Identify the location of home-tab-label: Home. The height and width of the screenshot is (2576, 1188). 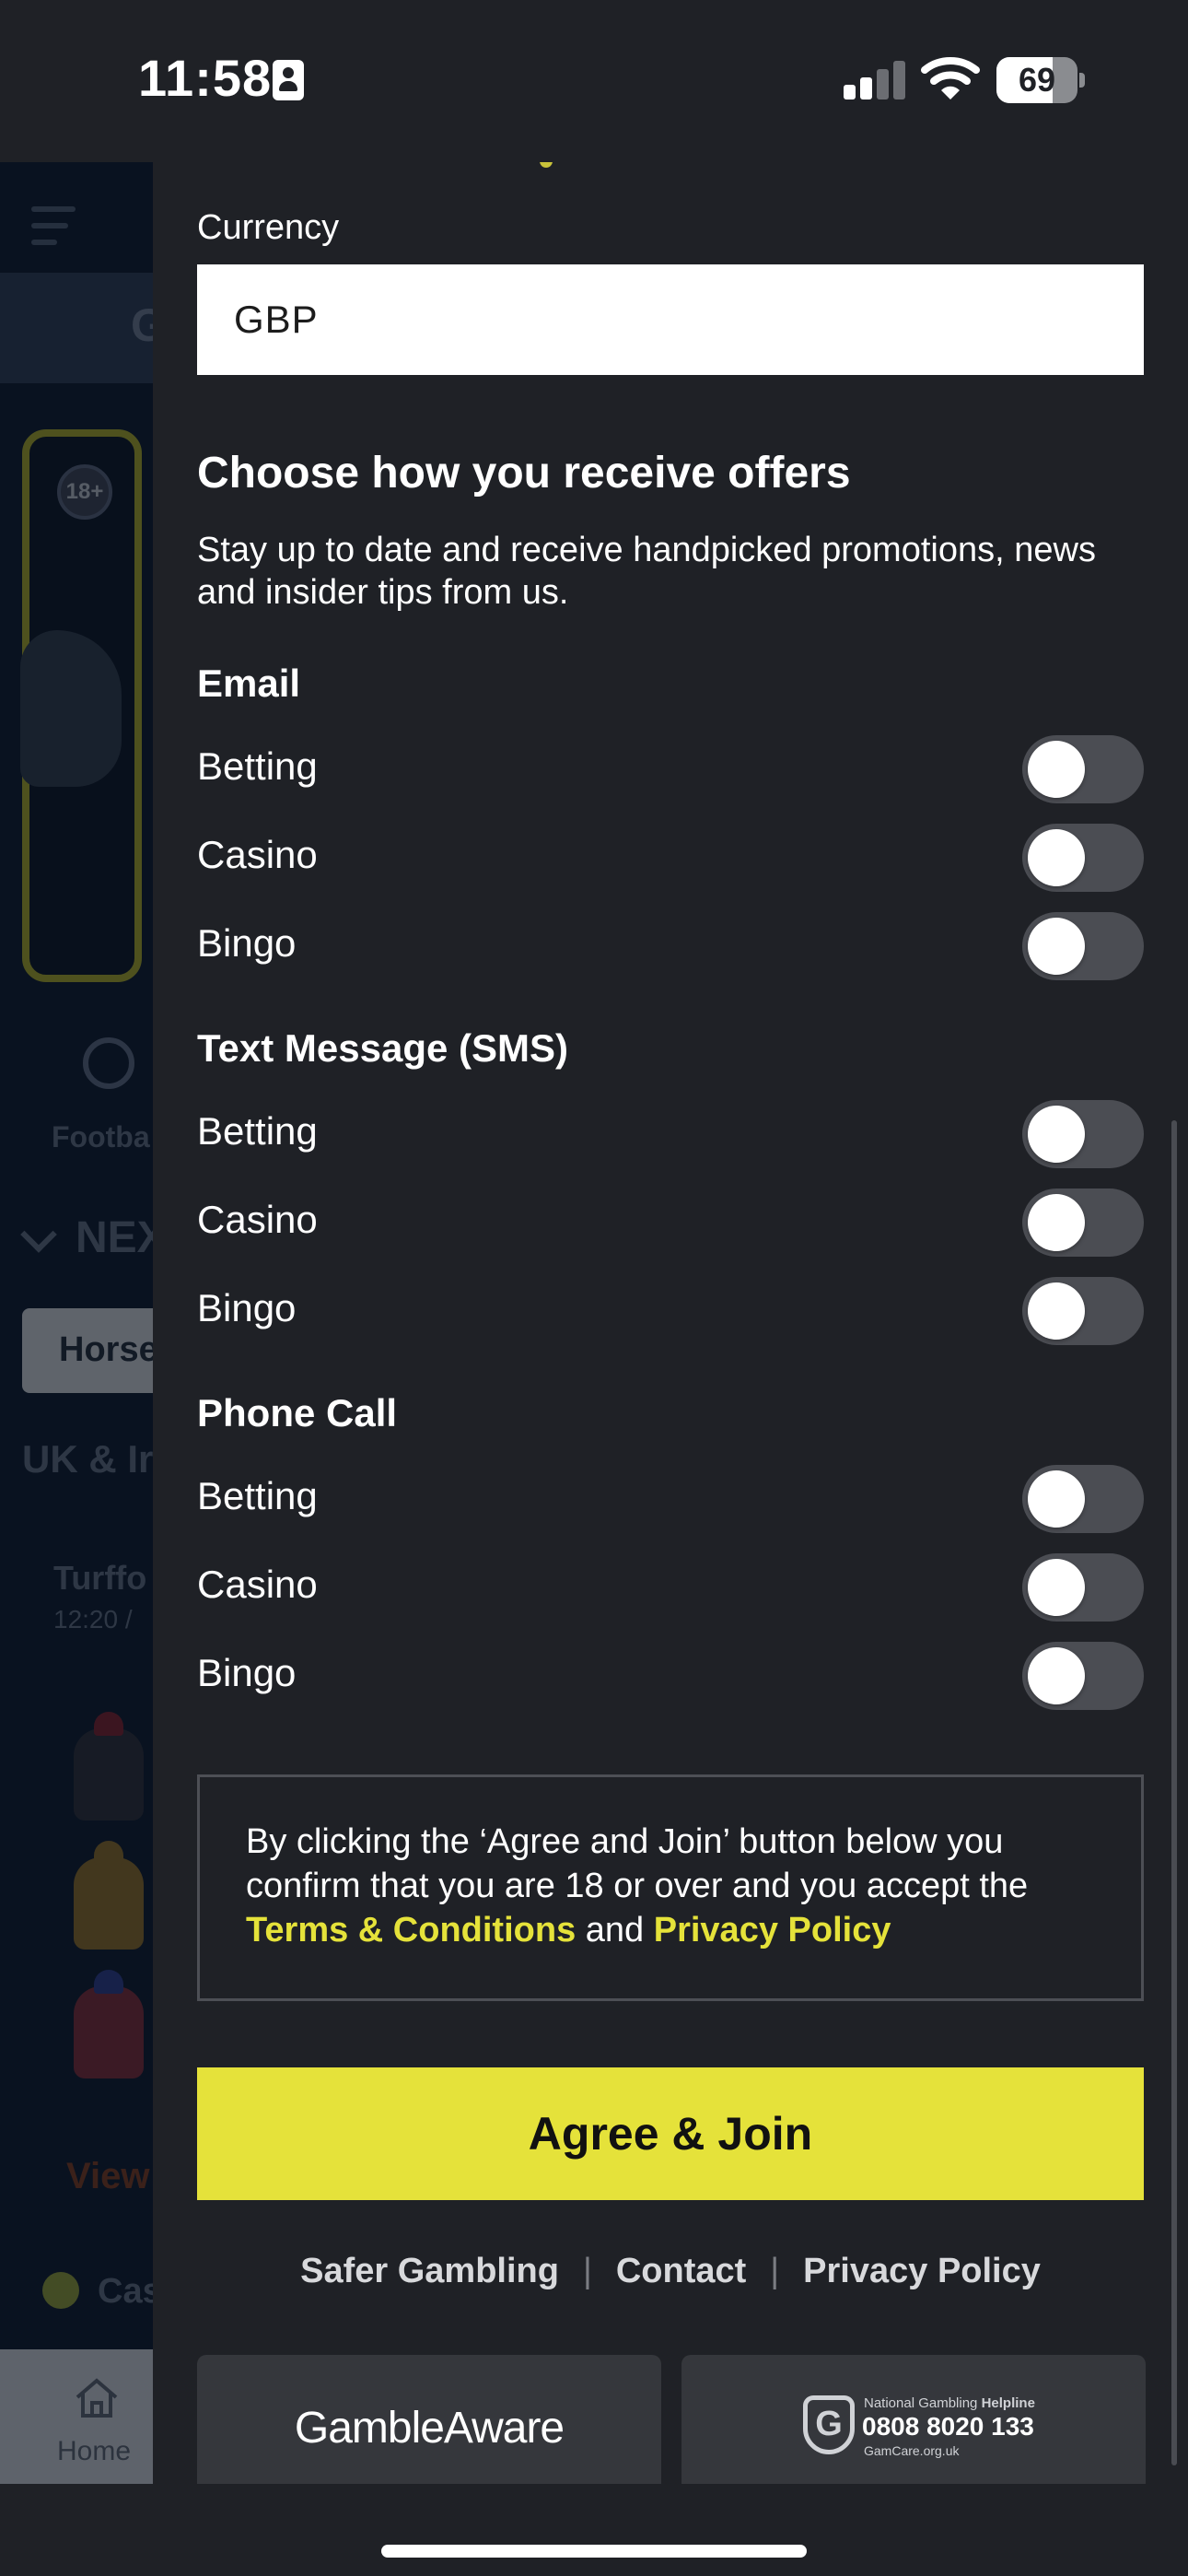
(94, 2451).